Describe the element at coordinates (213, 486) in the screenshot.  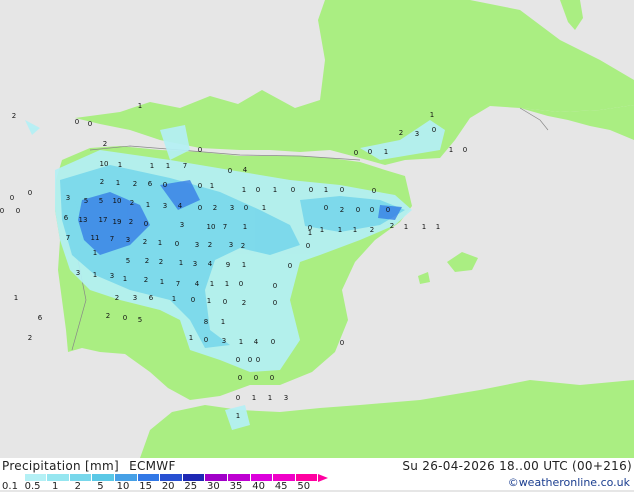
I see `legend-label: 30` at that location.